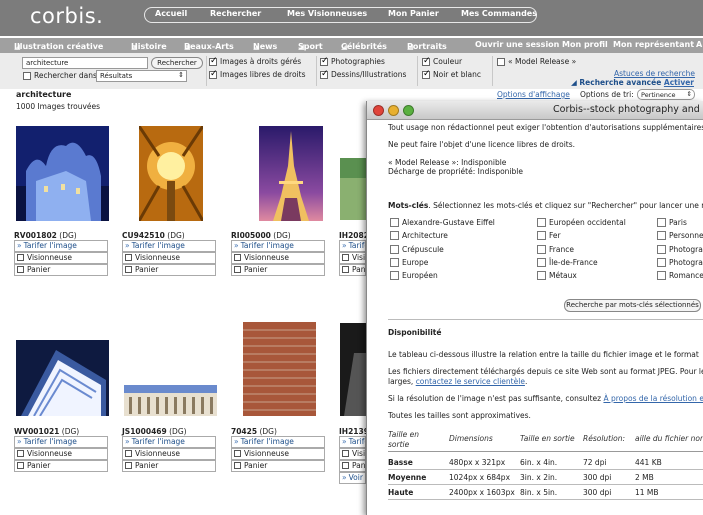  I want to click on nav-panier: Mon Panier, so click(413, 13).